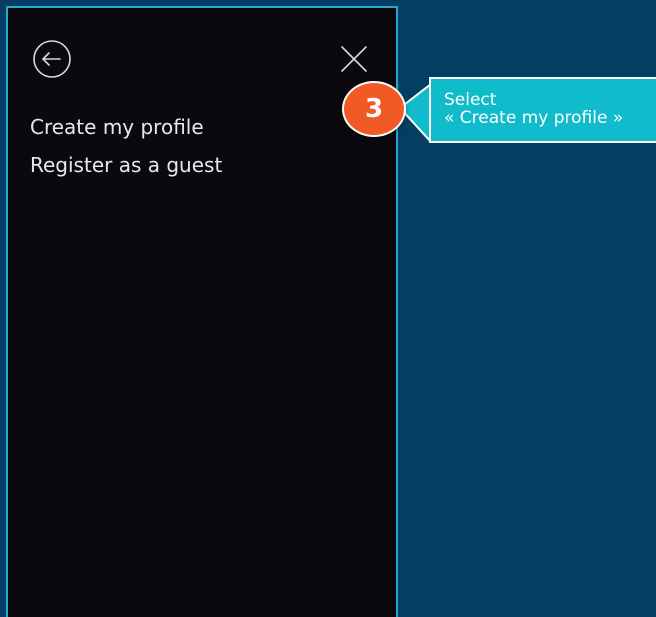 The width and height of the screenshot is (656, 617). What do you see at coordinates (374, 109) in the screenshot?
I see `step-number-badge: 3` at bounding box center [374, 109].